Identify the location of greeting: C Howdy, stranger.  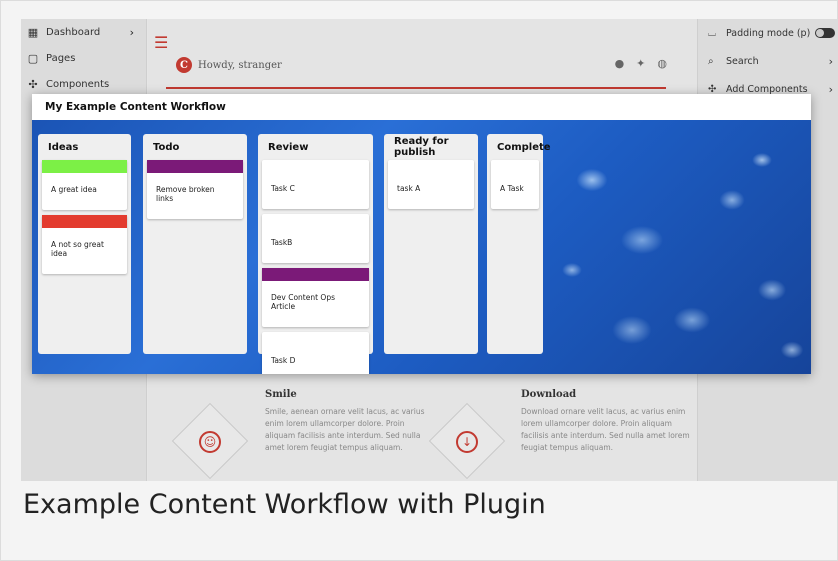
(229, 65).